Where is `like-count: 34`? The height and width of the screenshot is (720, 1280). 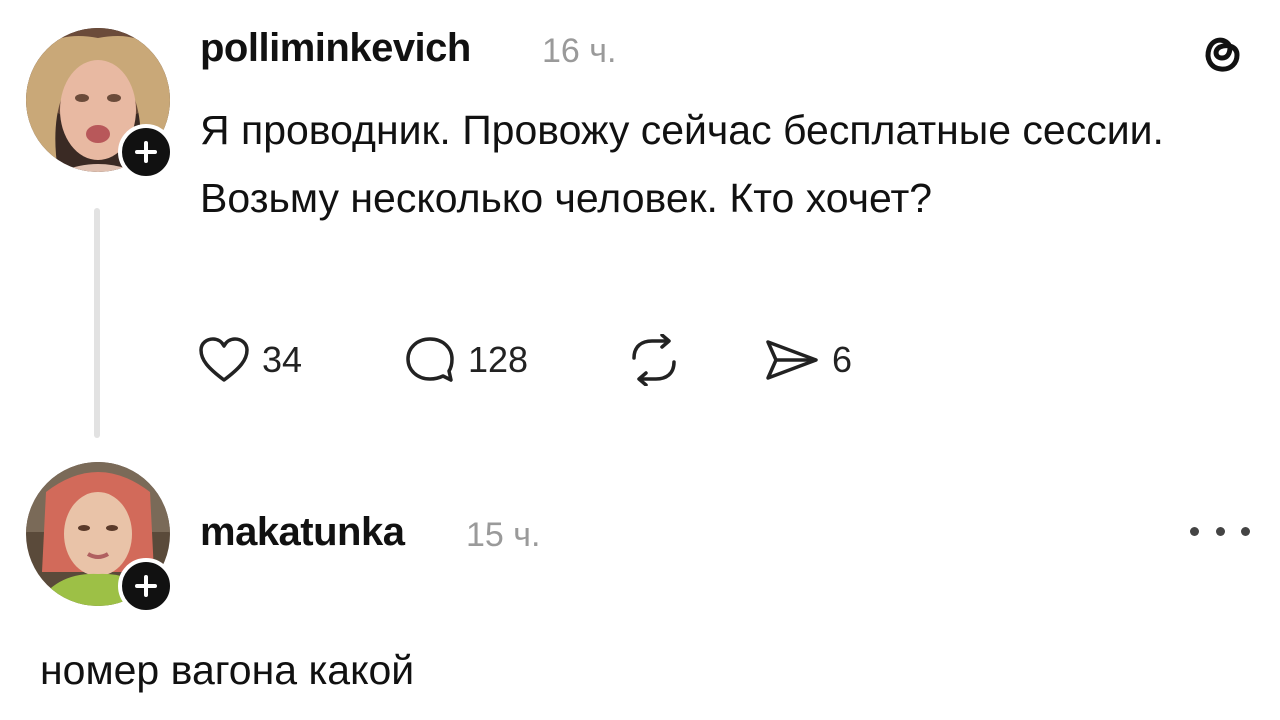
like-count: 34 is located at coordinates (282, 359).